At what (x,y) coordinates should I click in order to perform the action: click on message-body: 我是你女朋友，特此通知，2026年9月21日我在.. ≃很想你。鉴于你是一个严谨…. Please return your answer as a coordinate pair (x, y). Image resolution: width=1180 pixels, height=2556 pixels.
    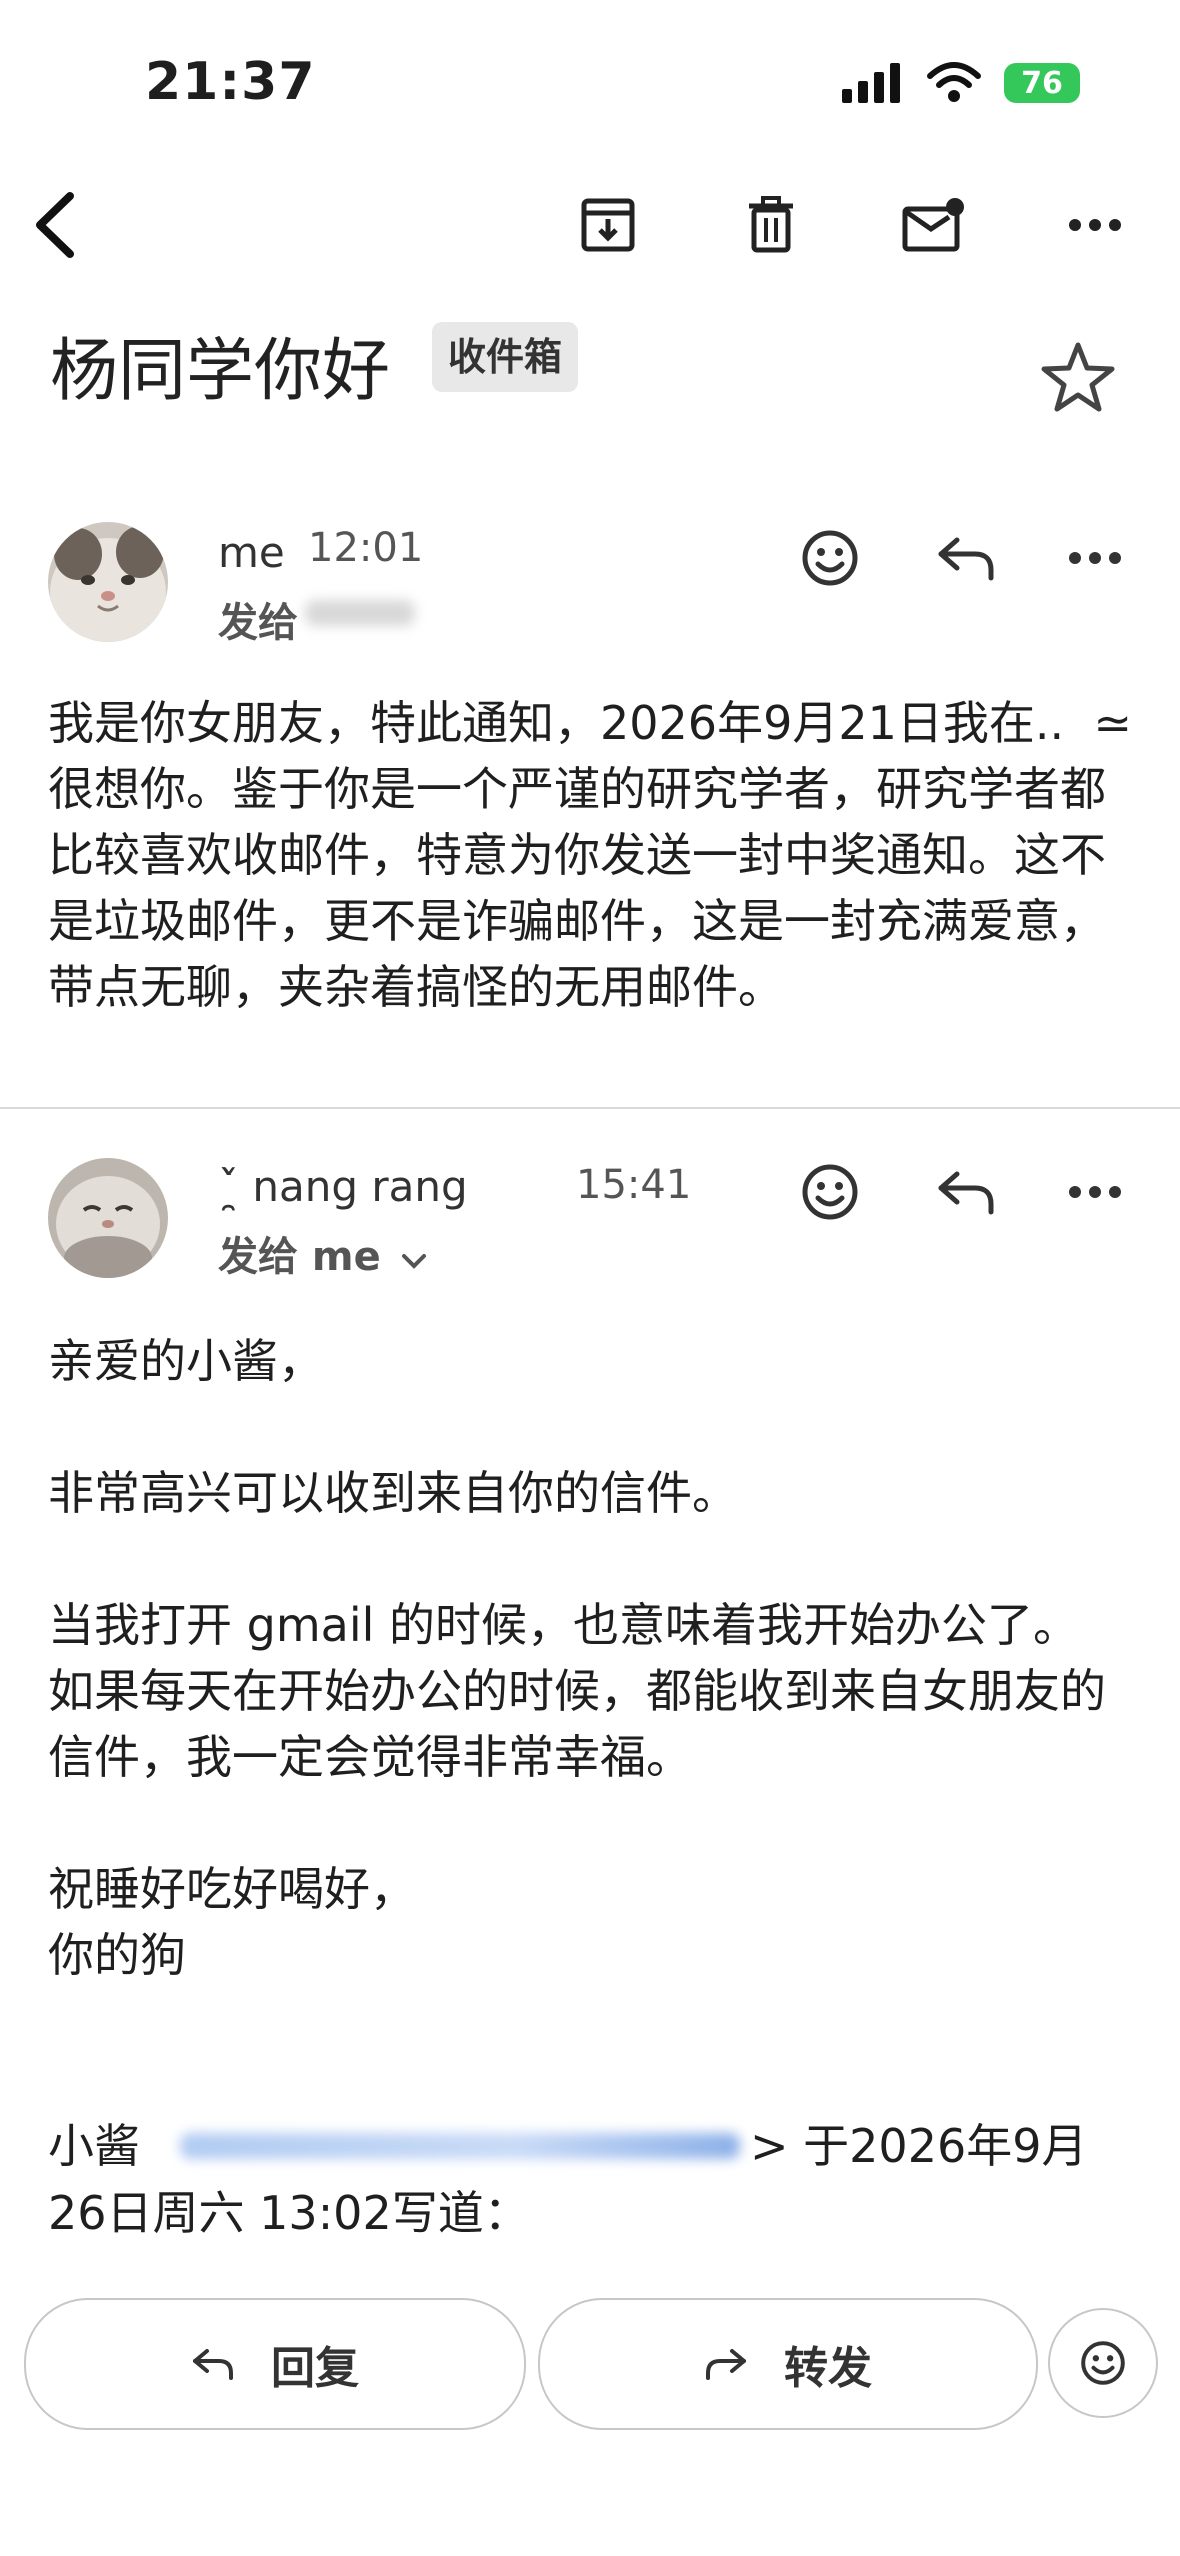
    Looking at the image, I should click on (590, 855).